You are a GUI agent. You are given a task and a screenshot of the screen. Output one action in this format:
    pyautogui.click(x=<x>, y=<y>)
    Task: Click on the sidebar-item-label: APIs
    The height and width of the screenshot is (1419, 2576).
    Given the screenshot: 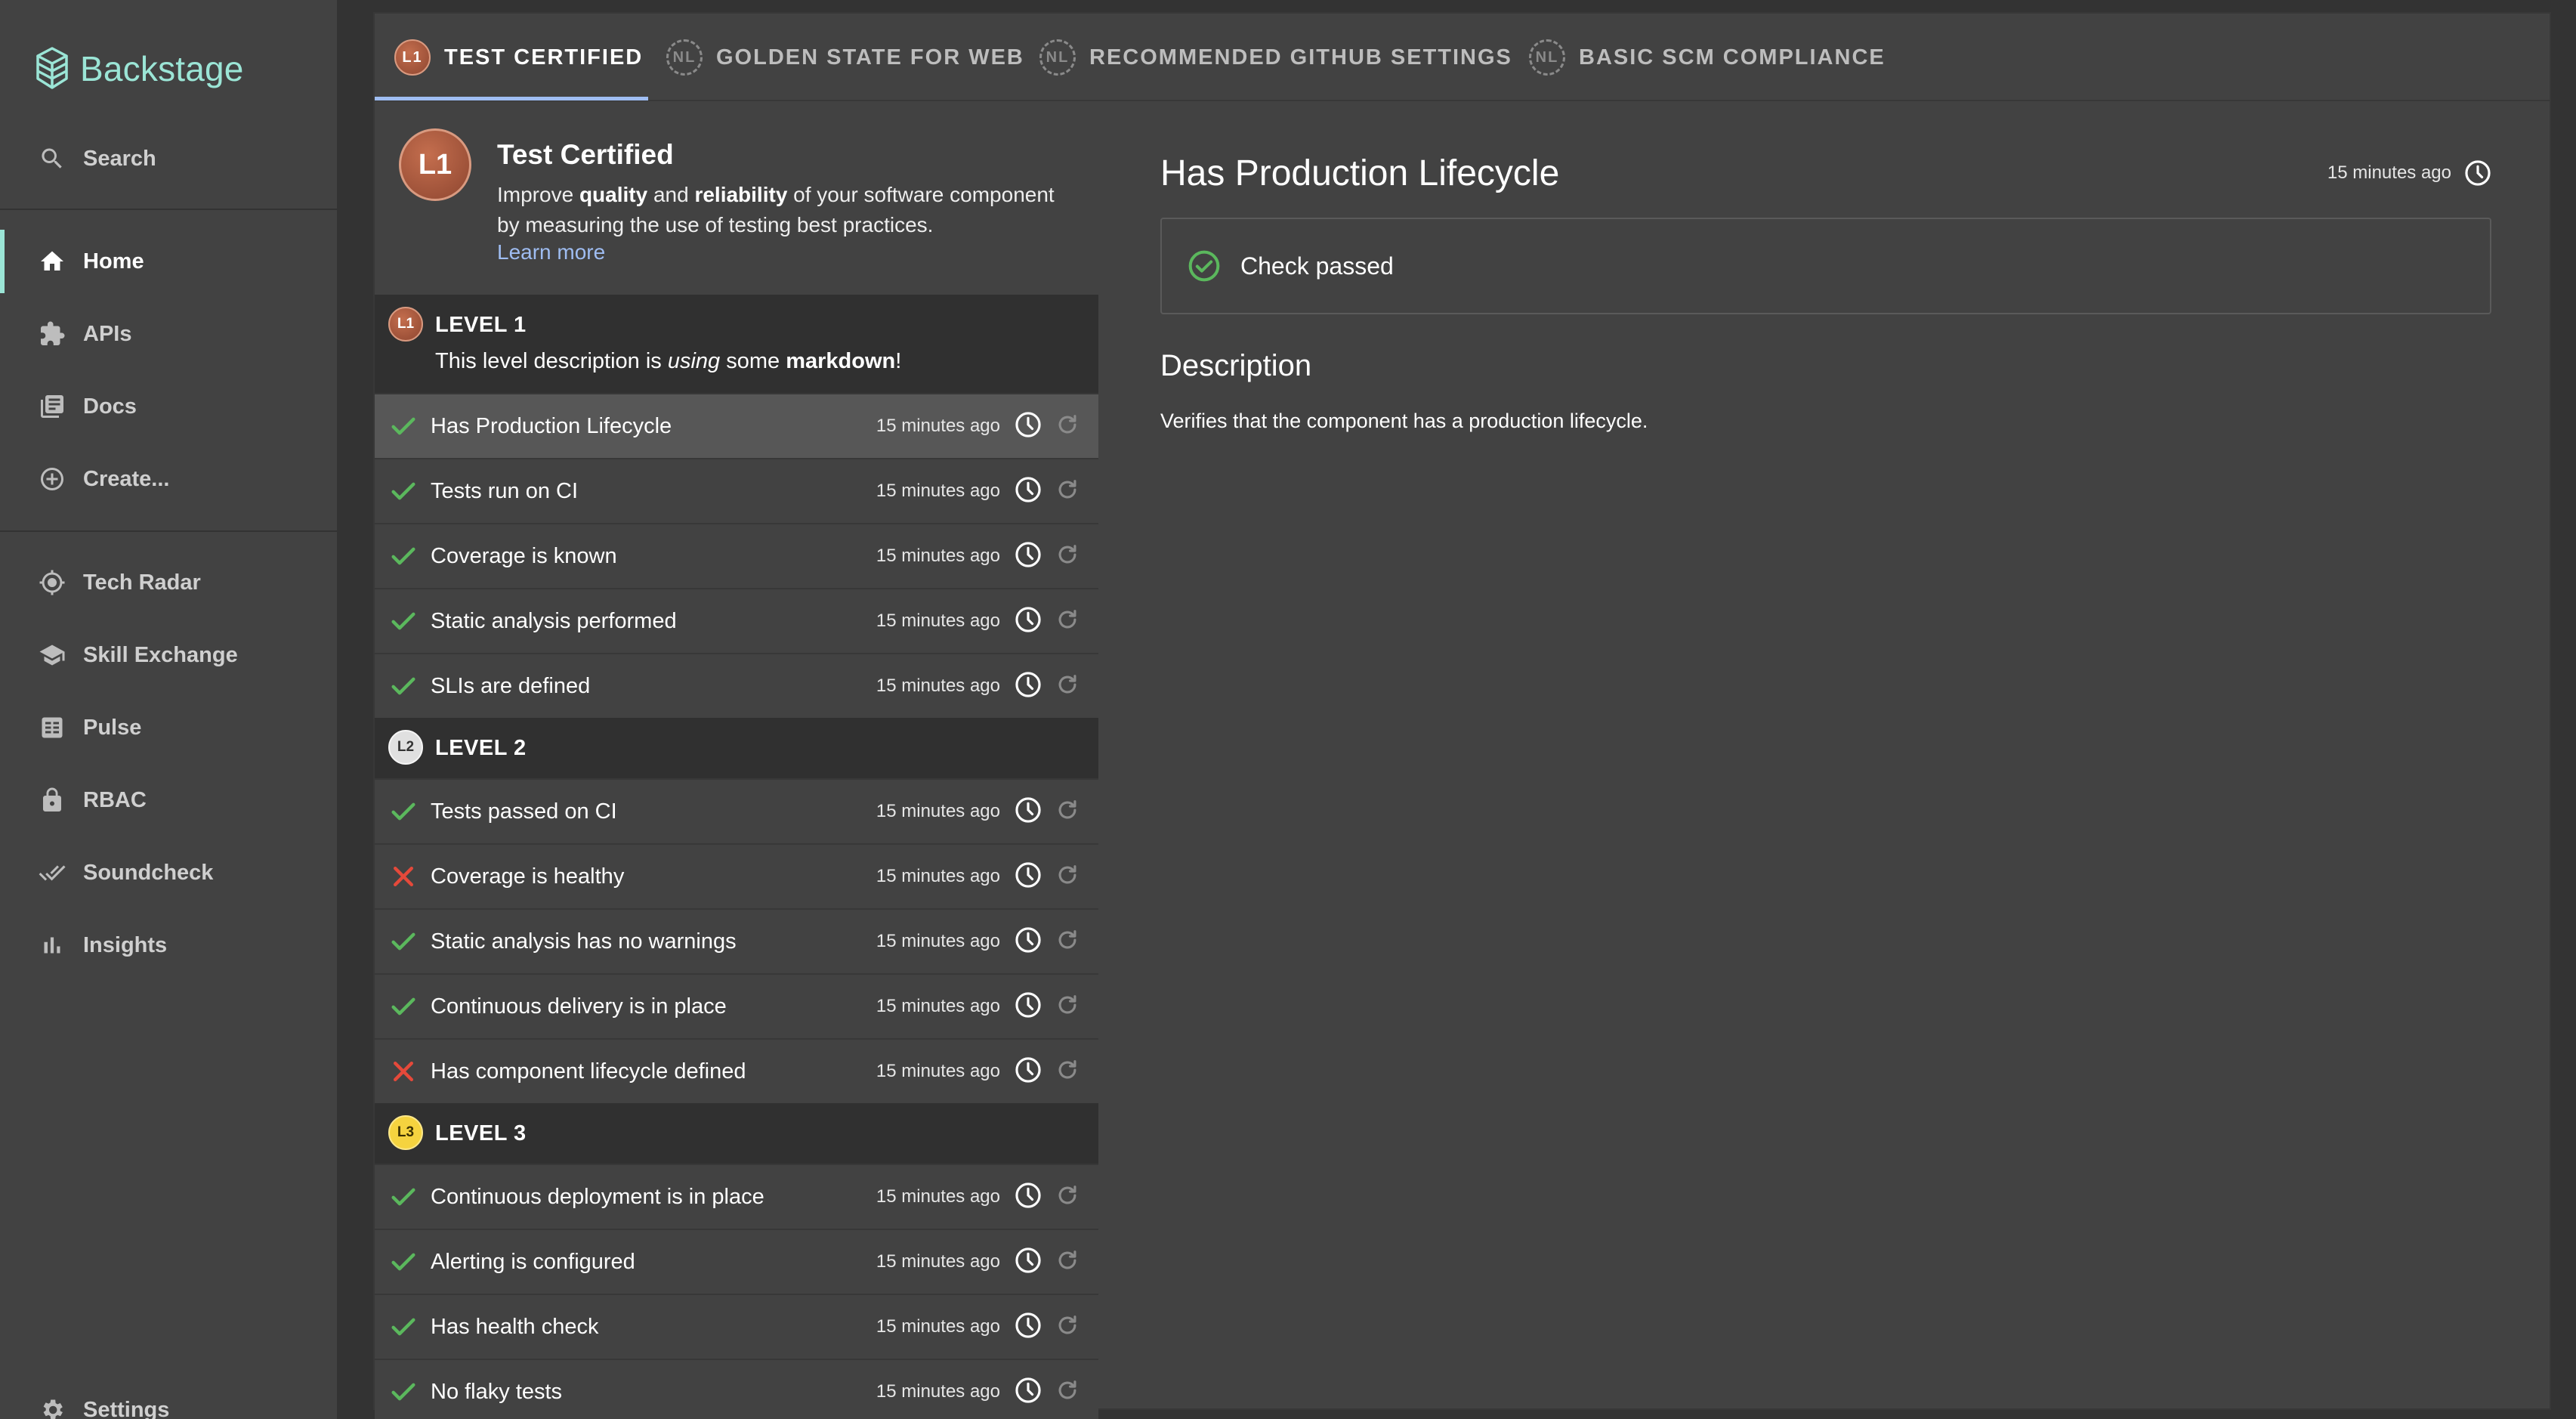 What is the action you would take?
    pyautogui.click(x=107, y=333)
    